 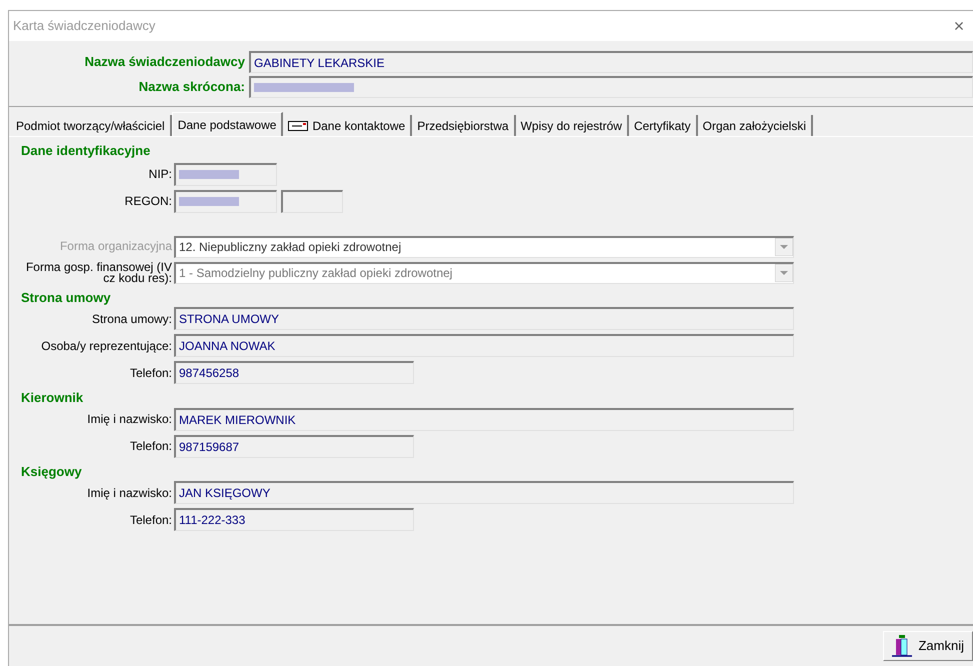 I want to click on field-label: Nazwa świadczeniodawcy, so click(x=165, y=62).